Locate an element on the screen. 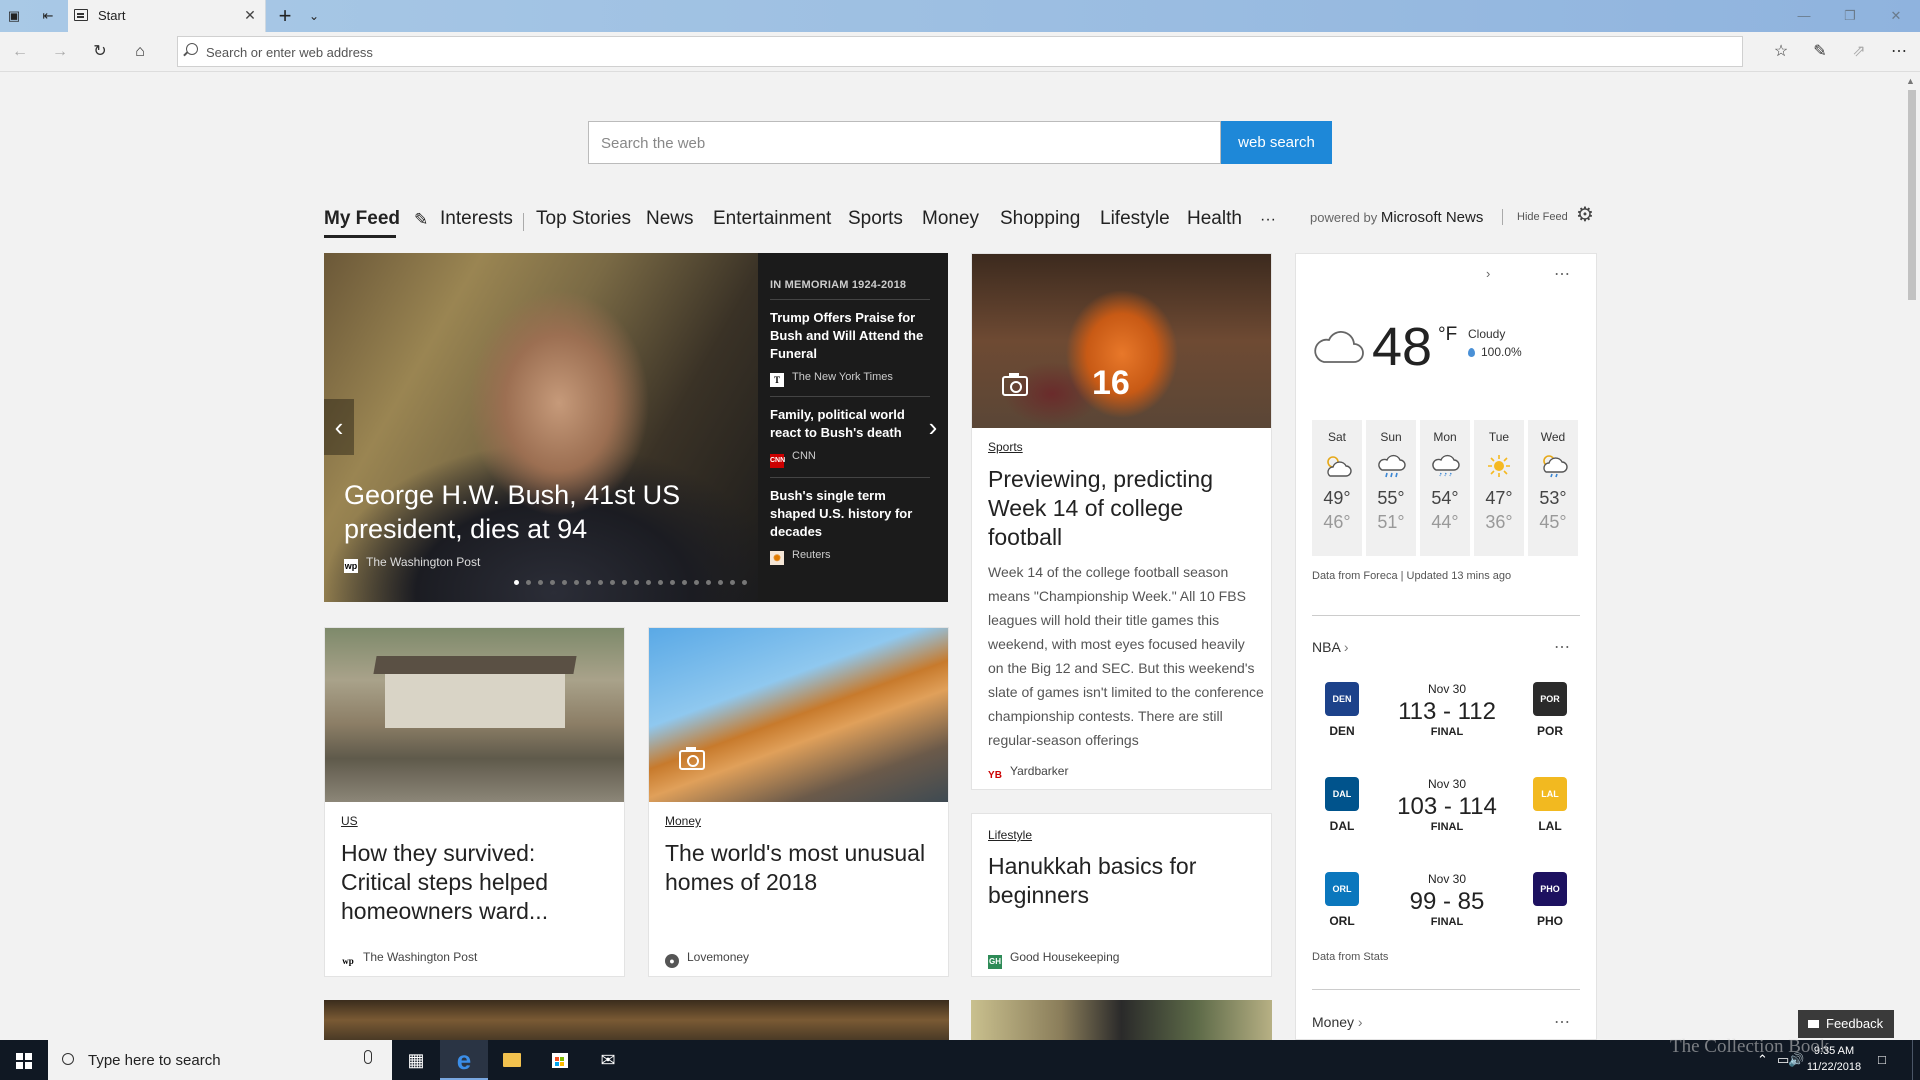 Image resolution: width=1920 pixels, height=1080 pixels. nba-game: ORL ORL Nov 30 99 - 85 FINAL PHO PHO is located at coordinates (1446, 917).